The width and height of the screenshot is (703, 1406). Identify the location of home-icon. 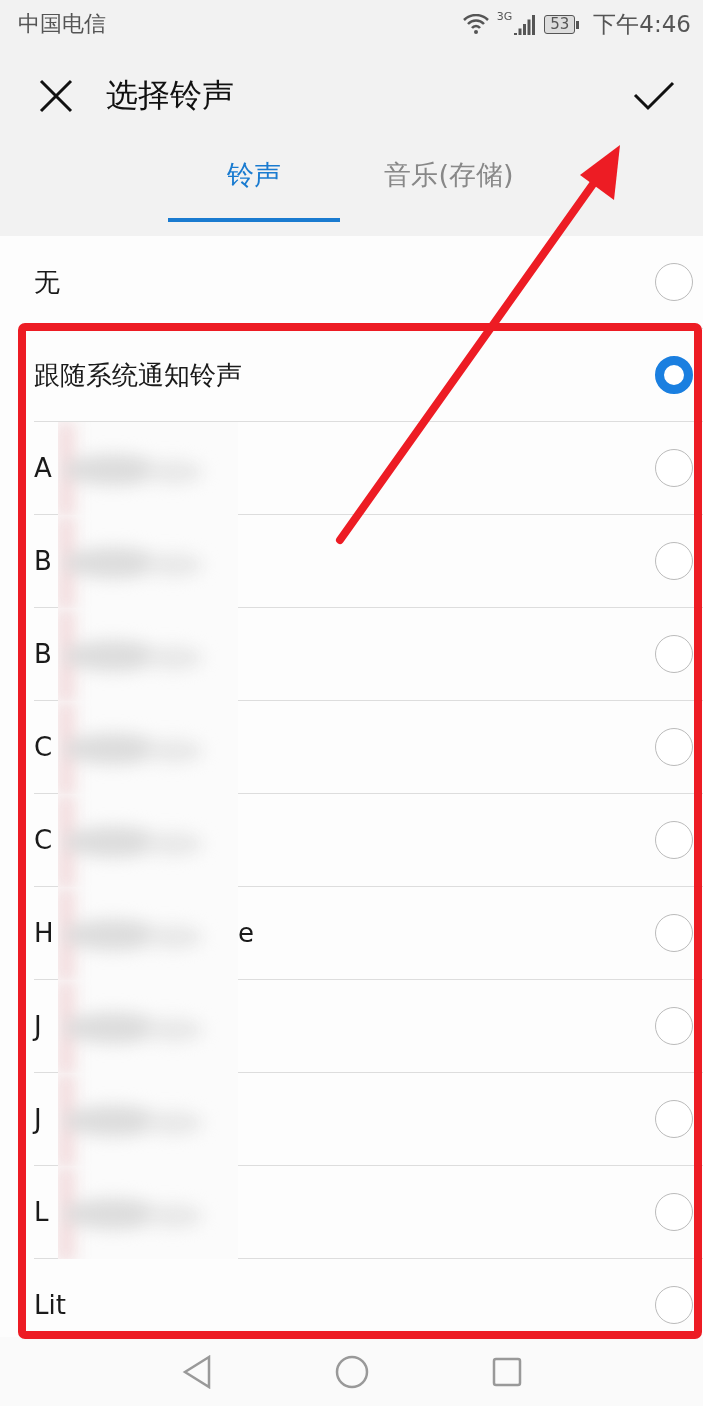
(351, 1371).